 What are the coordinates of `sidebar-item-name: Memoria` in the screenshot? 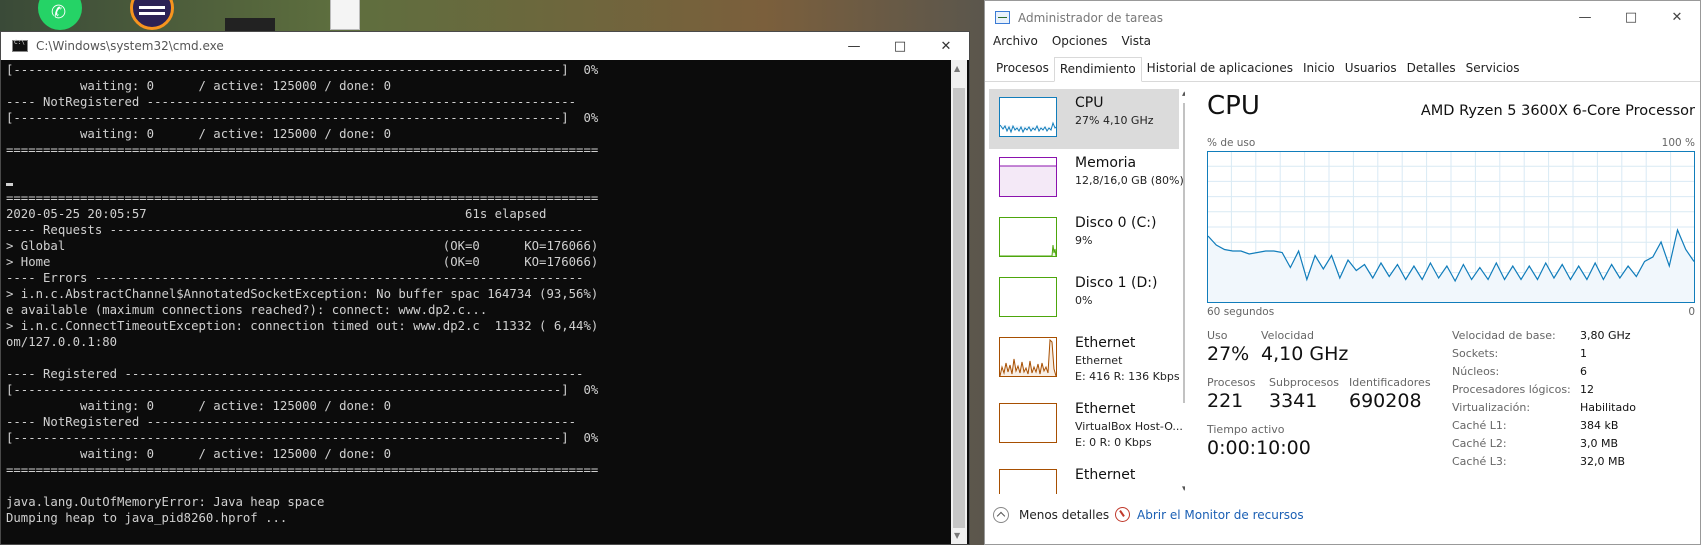 It's located at (1106, 163).